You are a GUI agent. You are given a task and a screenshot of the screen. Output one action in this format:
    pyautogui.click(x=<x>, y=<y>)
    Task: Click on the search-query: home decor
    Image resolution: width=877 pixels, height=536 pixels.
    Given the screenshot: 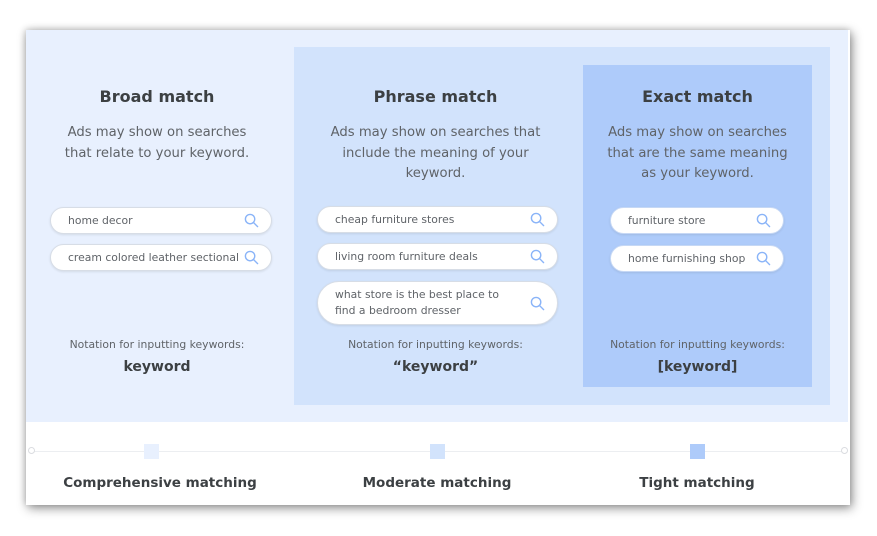 What is the action you would take?
    pyautogui.click(x=100, y=220)
    